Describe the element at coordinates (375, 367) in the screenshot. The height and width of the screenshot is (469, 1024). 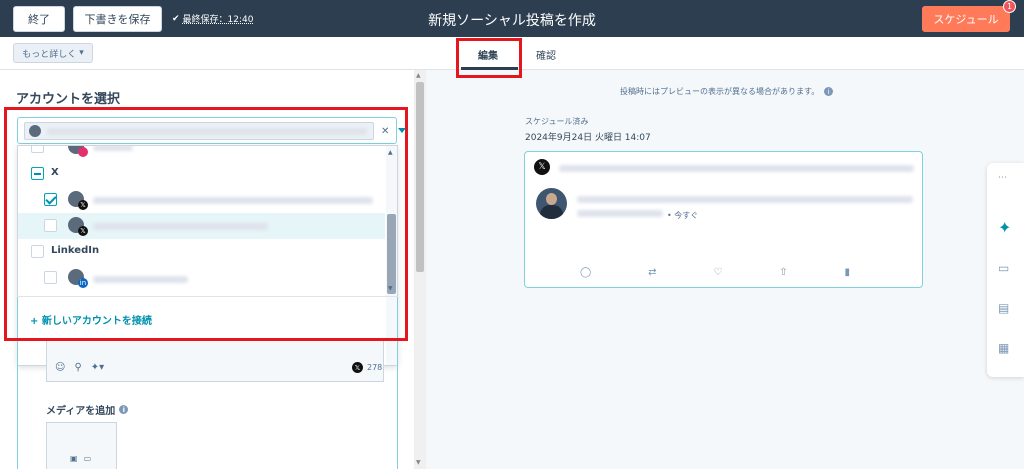
I see `character-count-value: 278` at that location.